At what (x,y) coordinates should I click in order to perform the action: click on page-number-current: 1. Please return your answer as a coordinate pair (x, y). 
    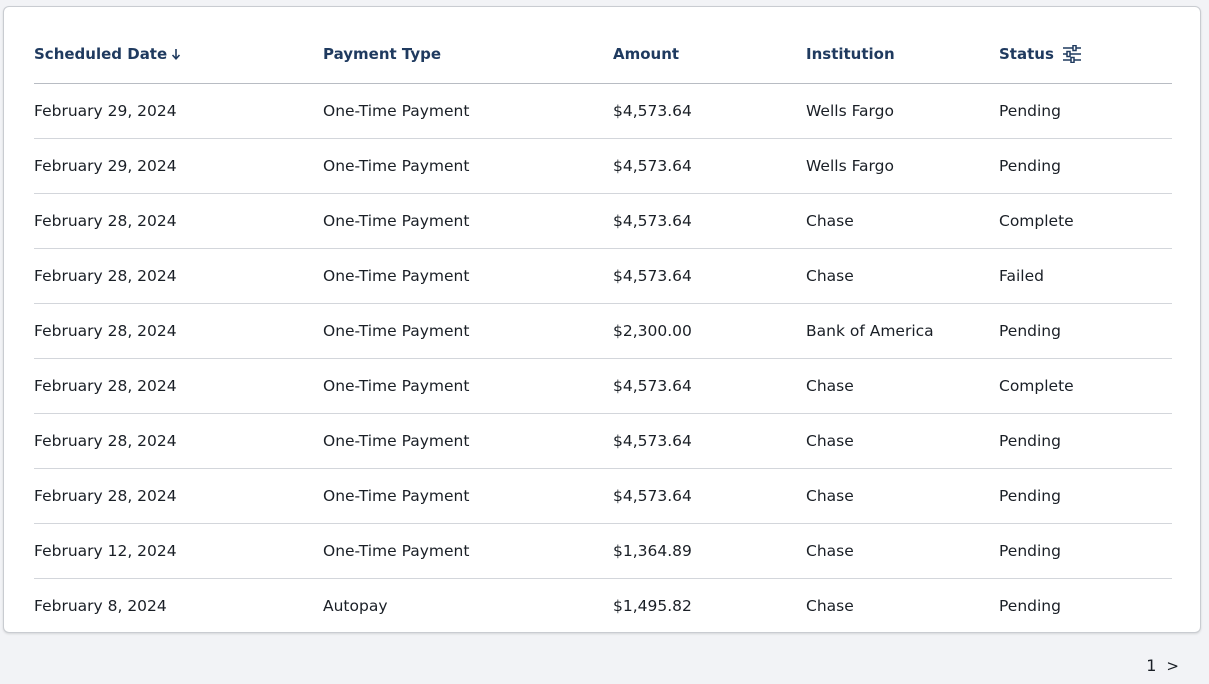
    Looking at the image, I should click on (1151, 665).